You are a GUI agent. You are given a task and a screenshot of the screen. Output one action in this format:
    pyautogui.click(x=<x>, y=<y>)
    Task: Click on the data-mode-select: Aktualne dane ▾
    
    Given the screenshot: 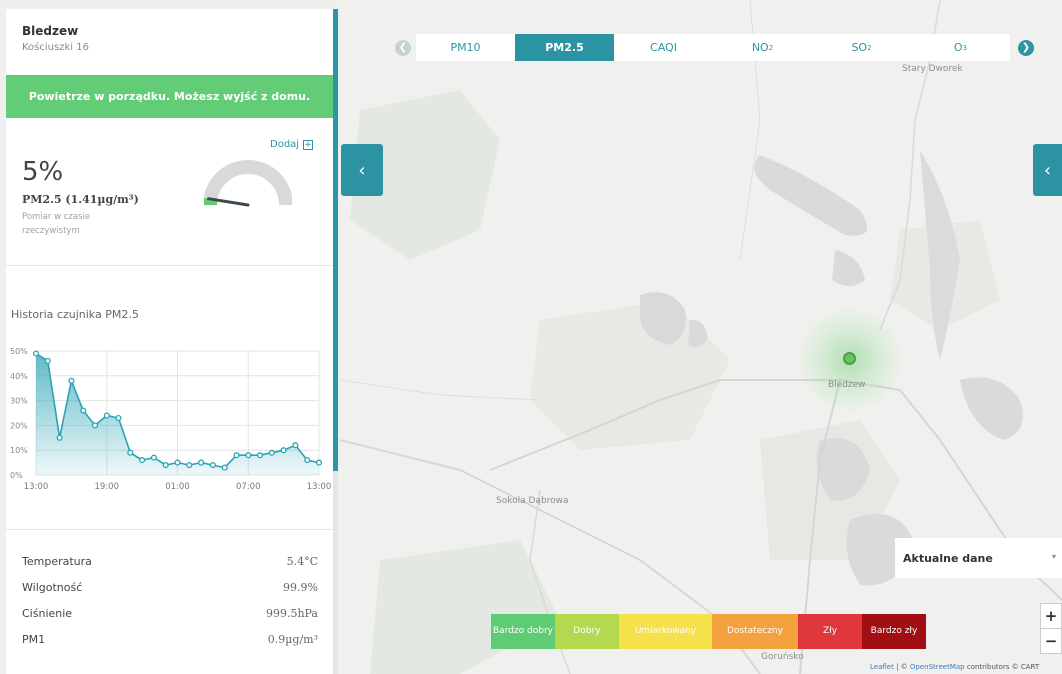 What is the action you would take?
    pyautogui.click(x=978, y=558)
    